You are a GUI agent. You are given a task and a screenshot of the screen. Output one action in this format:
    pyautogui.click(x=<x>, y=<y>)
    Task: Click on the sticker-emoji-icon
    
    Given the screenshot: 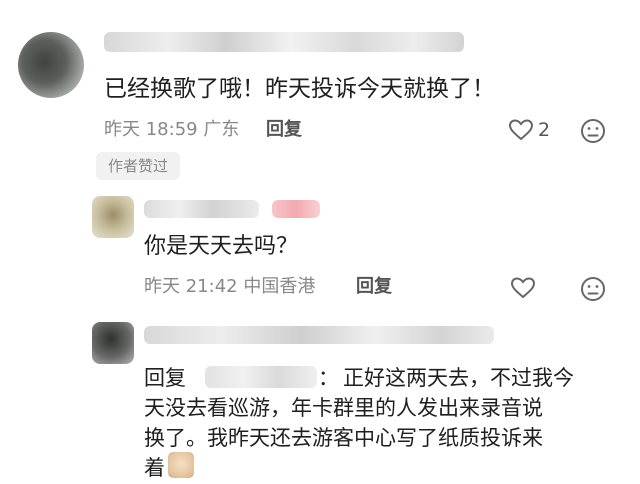 What is the action you would take?
    pyautogui.click(x=181, y=465)
    